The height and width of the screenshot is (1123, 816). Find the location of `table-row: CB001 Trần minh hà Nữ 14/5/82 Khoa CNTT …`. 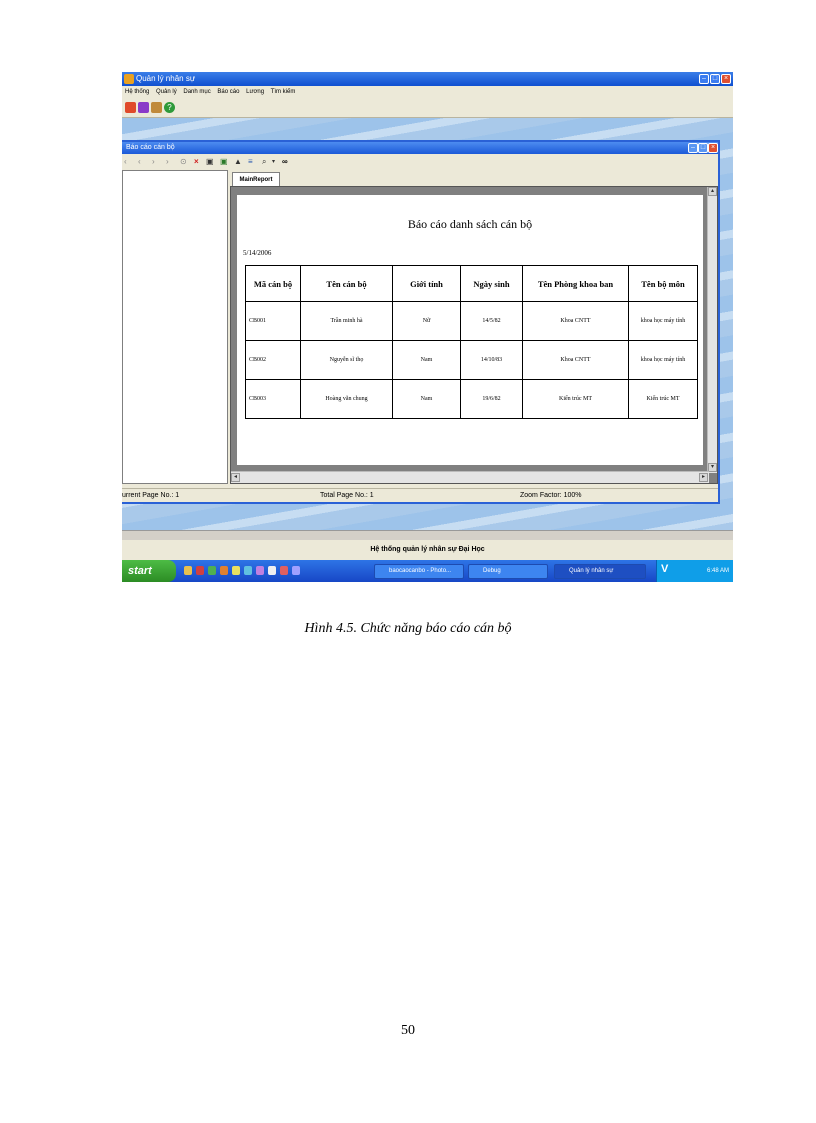

table-row: CB001 Trần minh hà Nữ 14/5/82 Khoa CNTT … is located at coordinates (471, 321).